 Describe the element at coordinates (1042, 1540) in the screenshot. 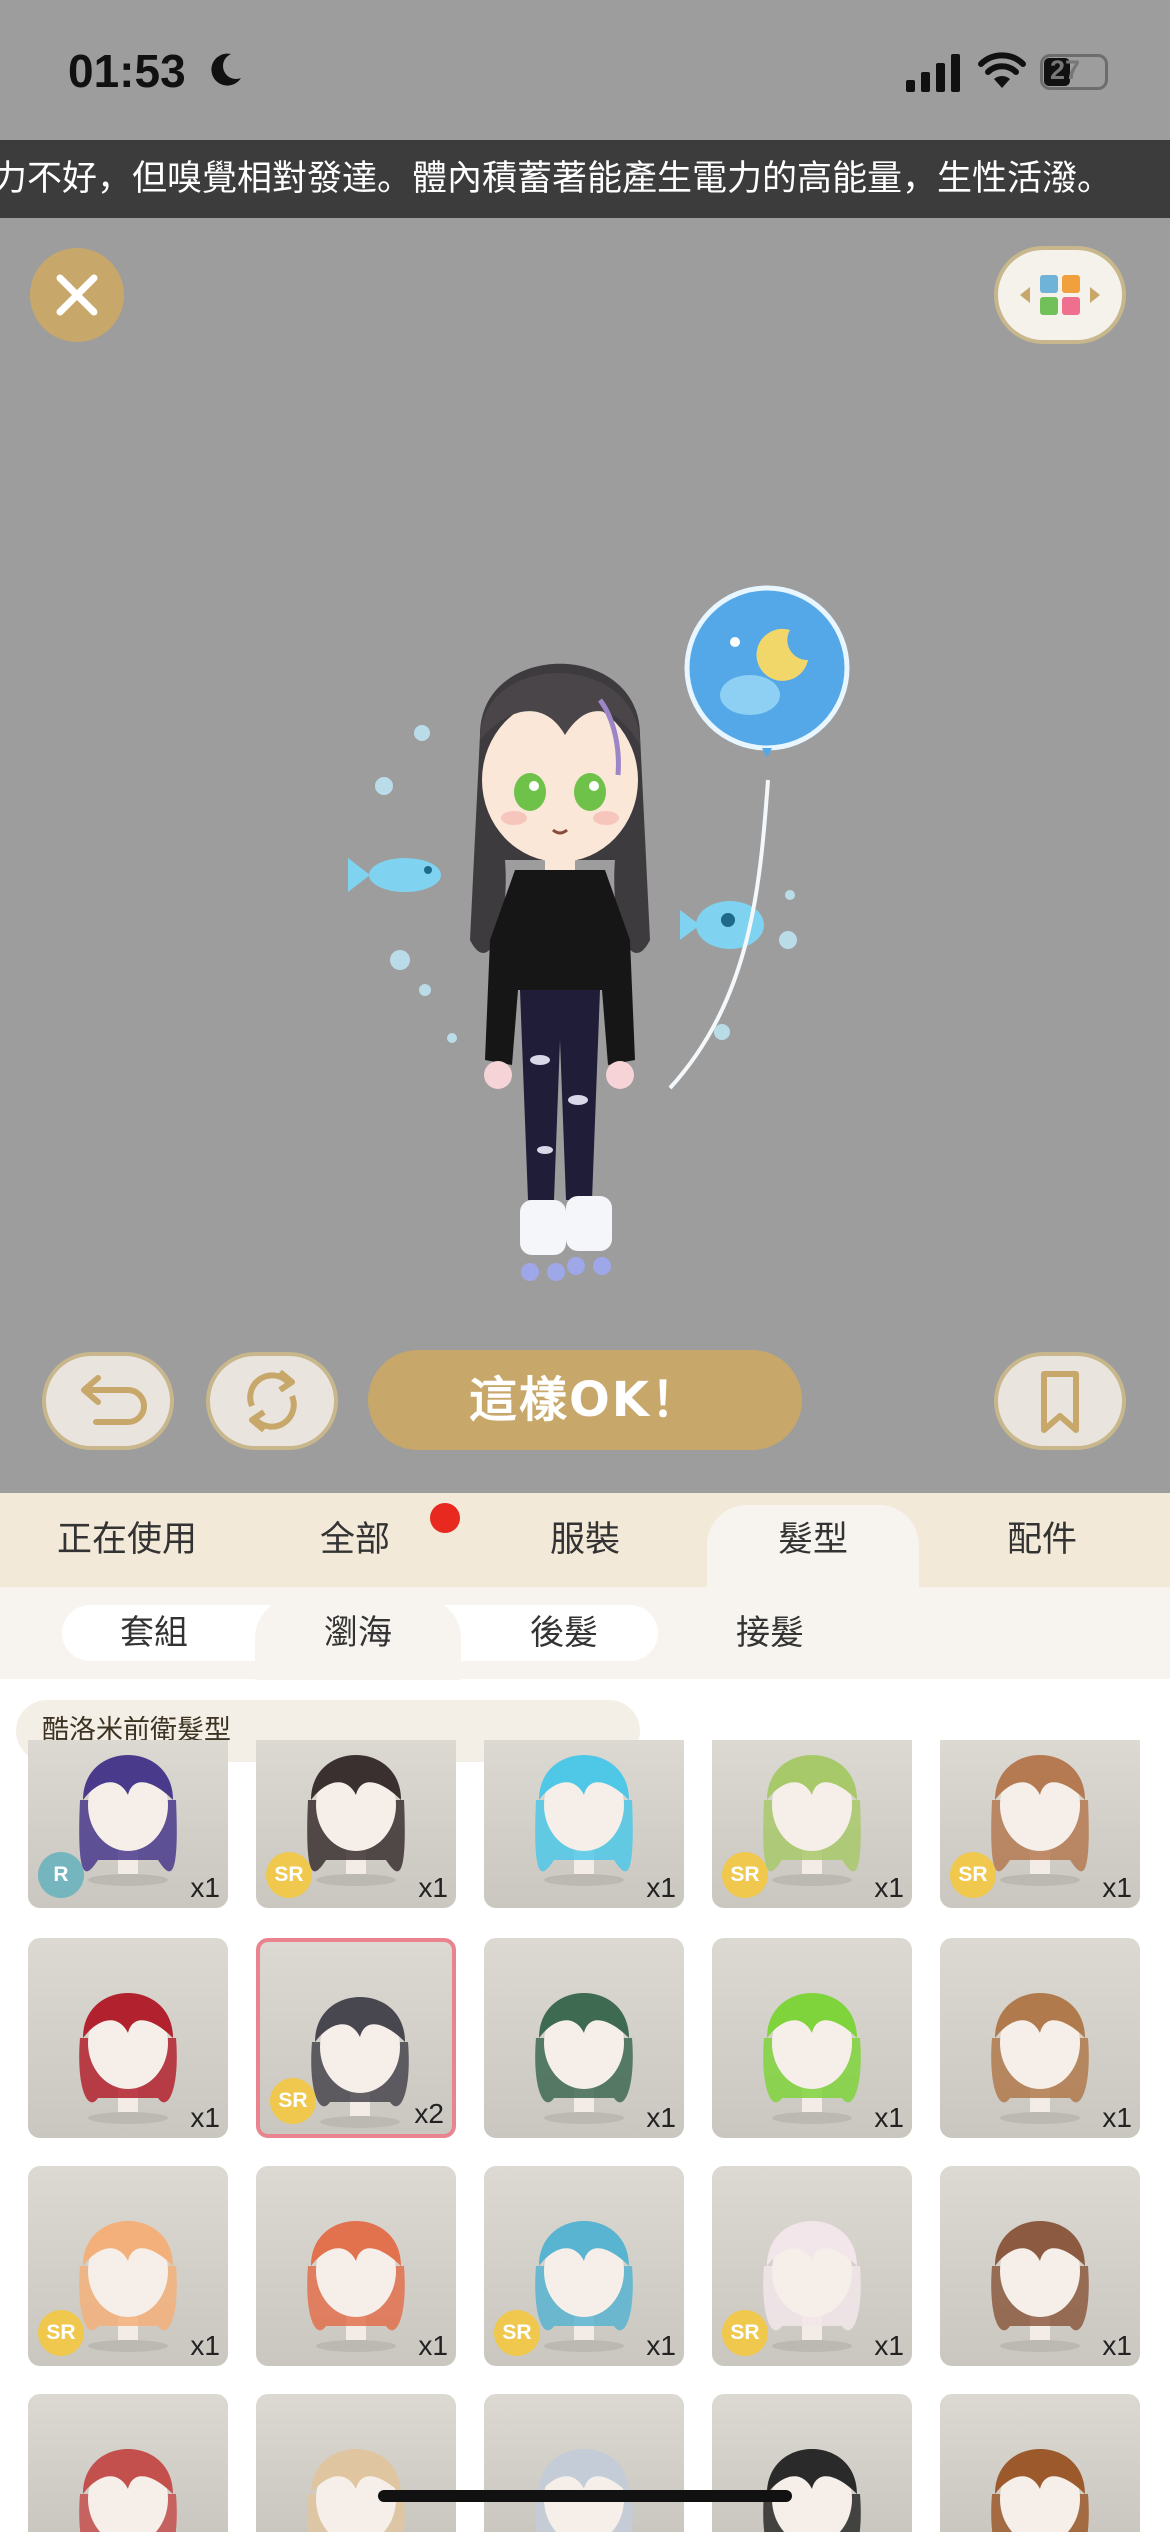

I see `tab-accessories: 配件` at that location.